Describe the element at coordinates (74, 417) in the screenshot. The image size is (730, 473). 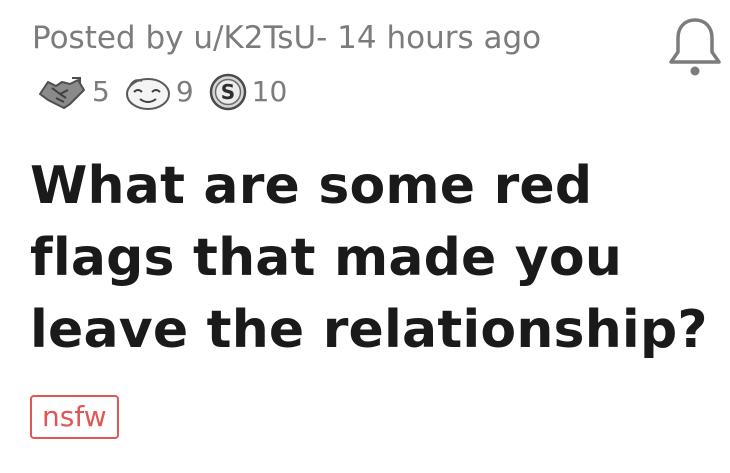
I see `nsfw-flair: nsfw` at that location.